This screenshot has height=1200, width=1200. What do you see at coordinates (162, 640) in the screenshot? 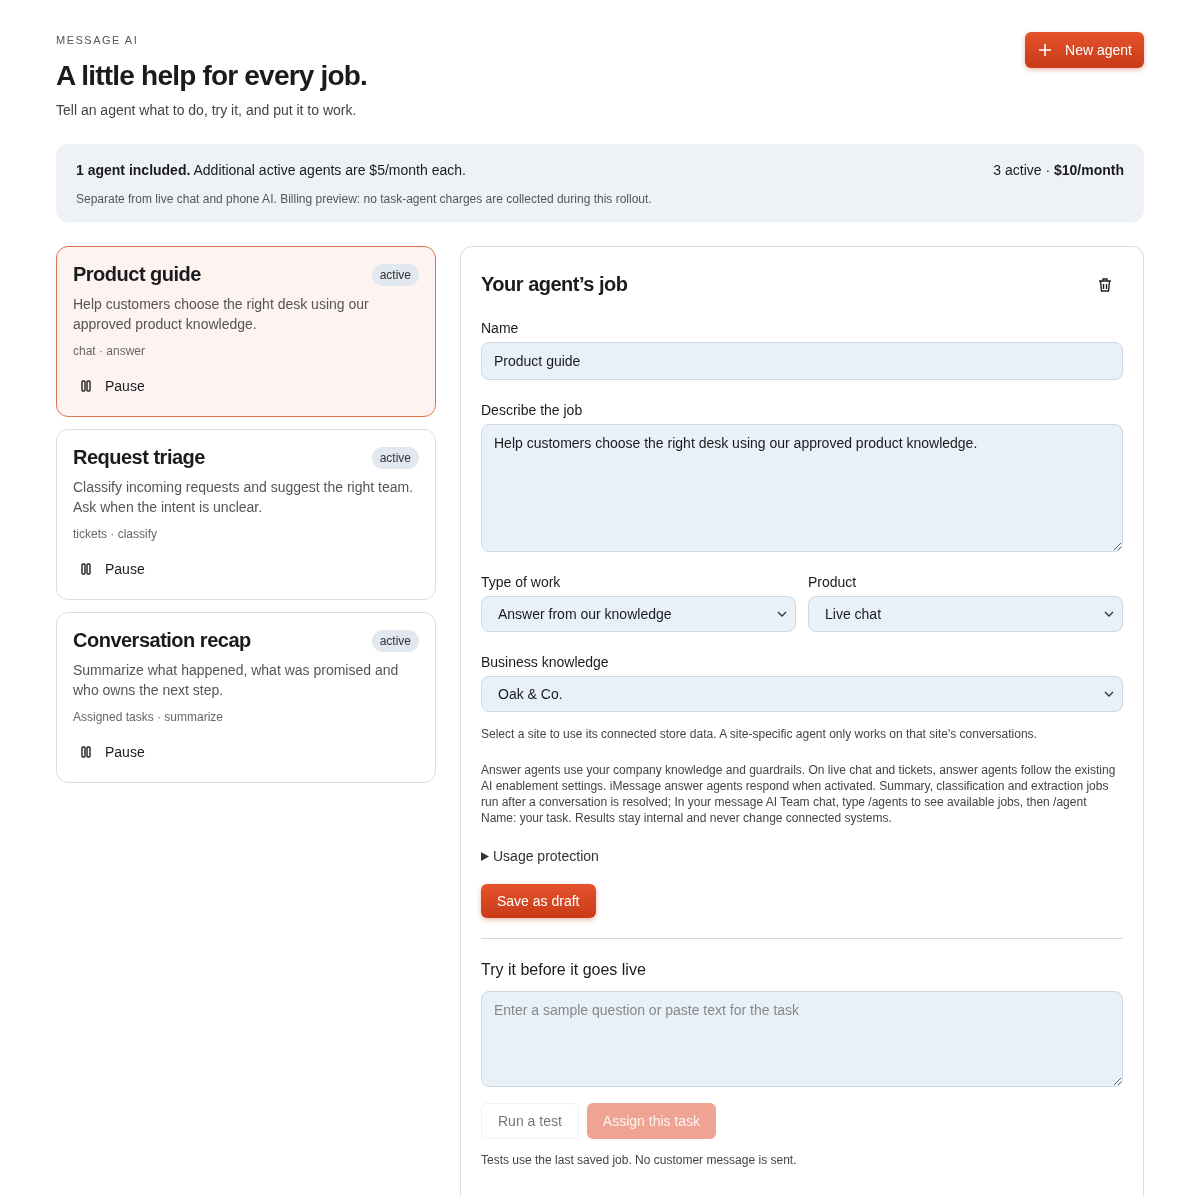
I see `agent-name: Conversation recap` at bounding box center [162, 640].